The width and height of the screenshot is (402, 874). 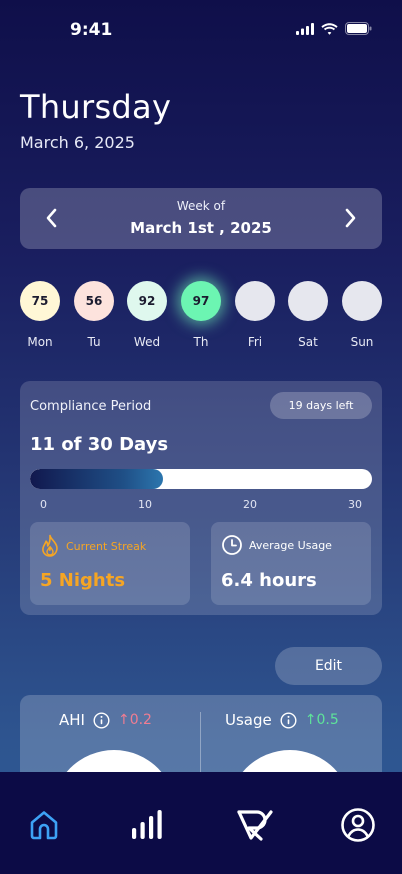 I want to click on streak-label: Current Streak, so click(x=106, y=546).